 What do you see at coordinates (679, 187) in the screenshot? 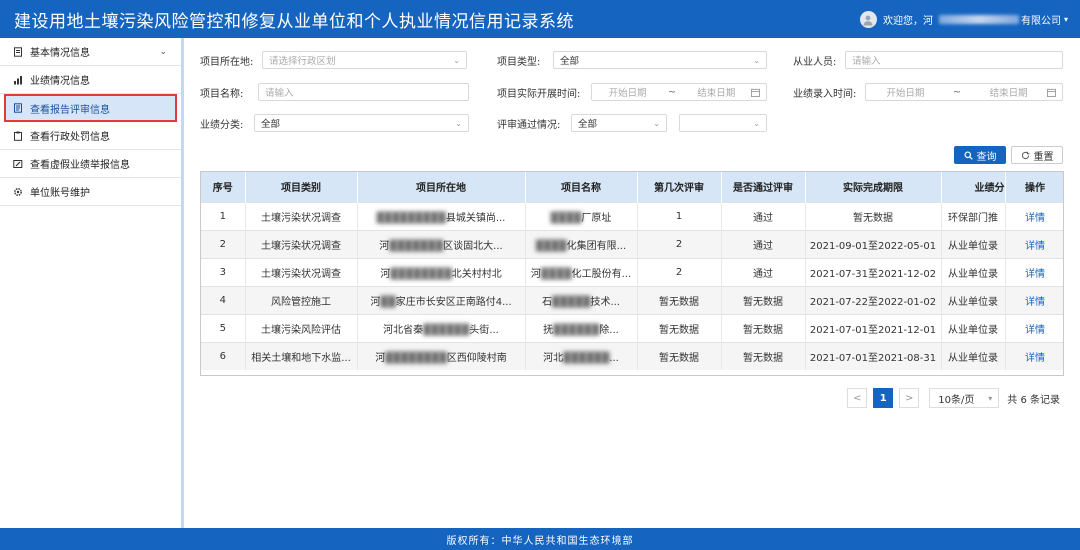
I see `col-header: 第几次评审` at bounding box center [679, 187].